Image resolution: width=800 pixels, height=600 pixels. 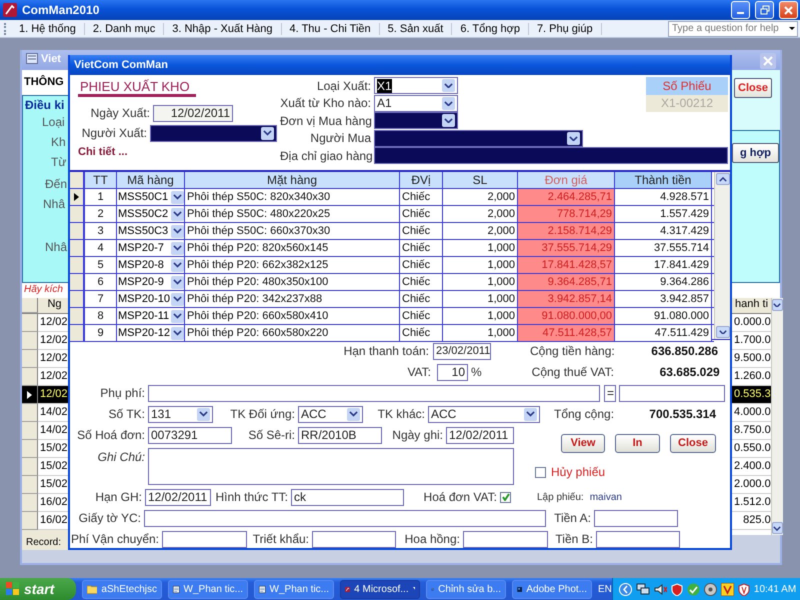 What do you see at coordinates (180, 414) in the screenshot?
I see `account-field: 131` at bounding box center [180, 414].